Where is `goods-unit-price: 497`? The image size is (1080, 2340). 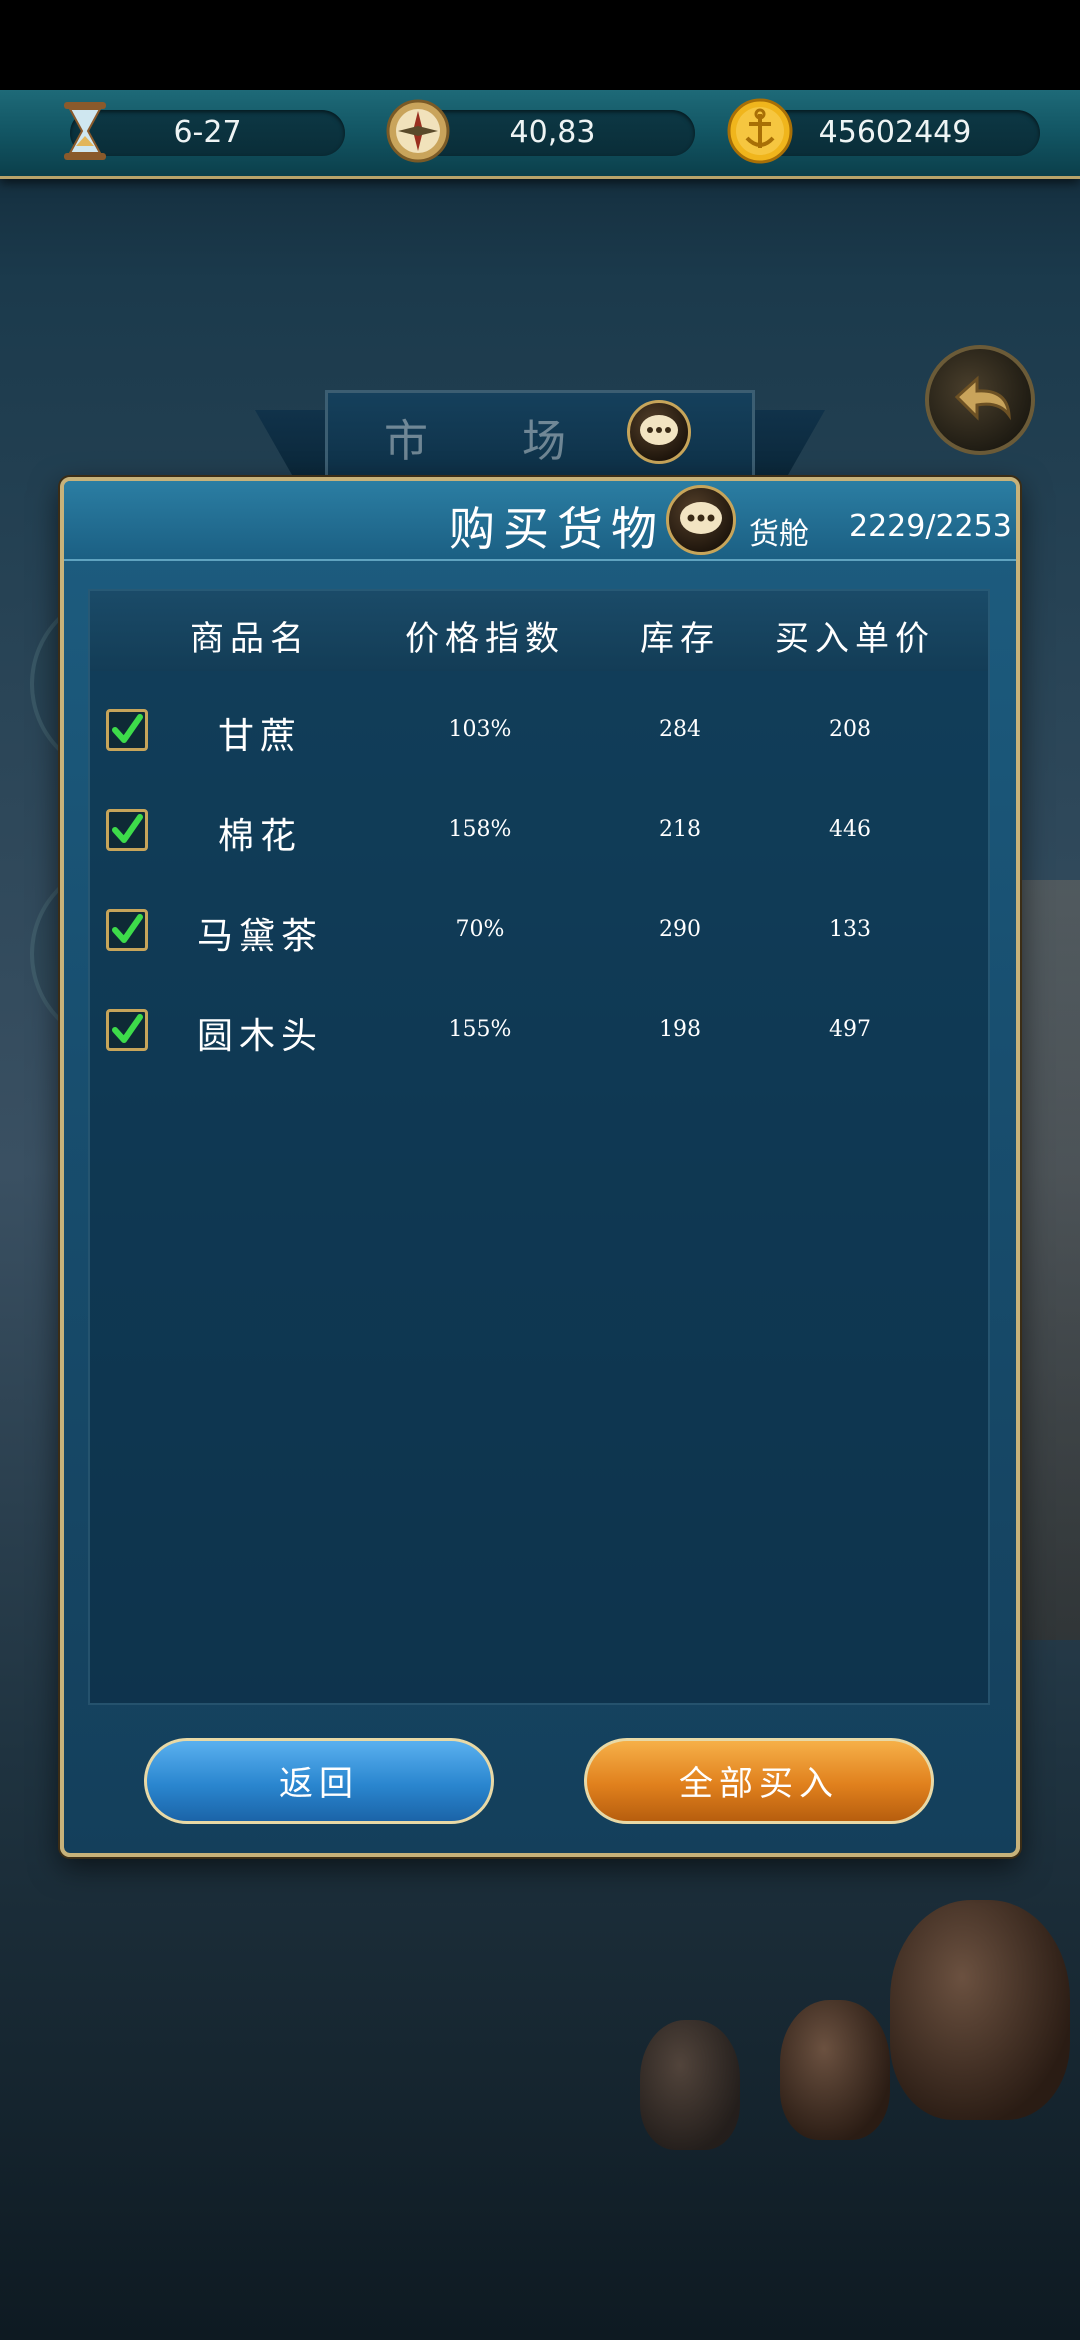 goods-unit-price: 497 is located at coordinates (850, 1029).